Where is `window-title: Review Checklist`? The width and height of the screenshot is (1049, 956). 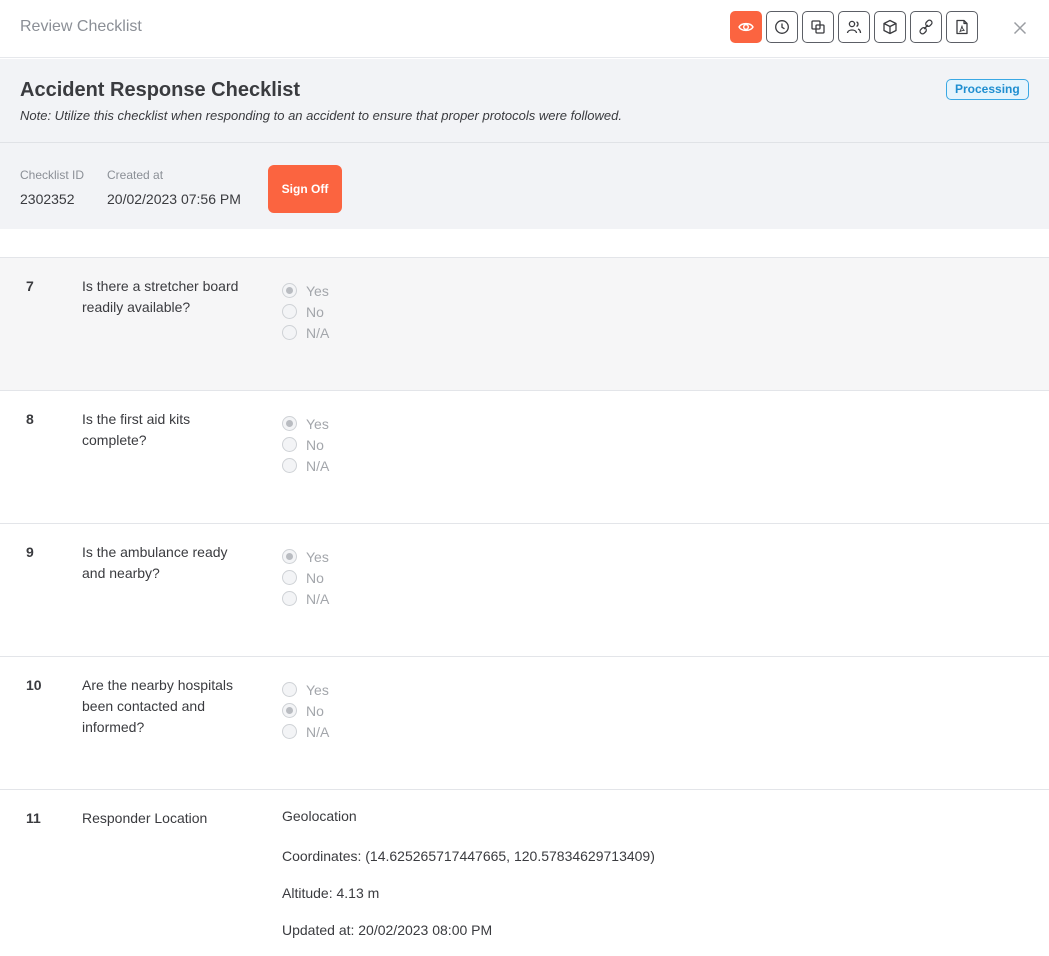
window-title: Review Checklist is located at coordinates (81, 26).